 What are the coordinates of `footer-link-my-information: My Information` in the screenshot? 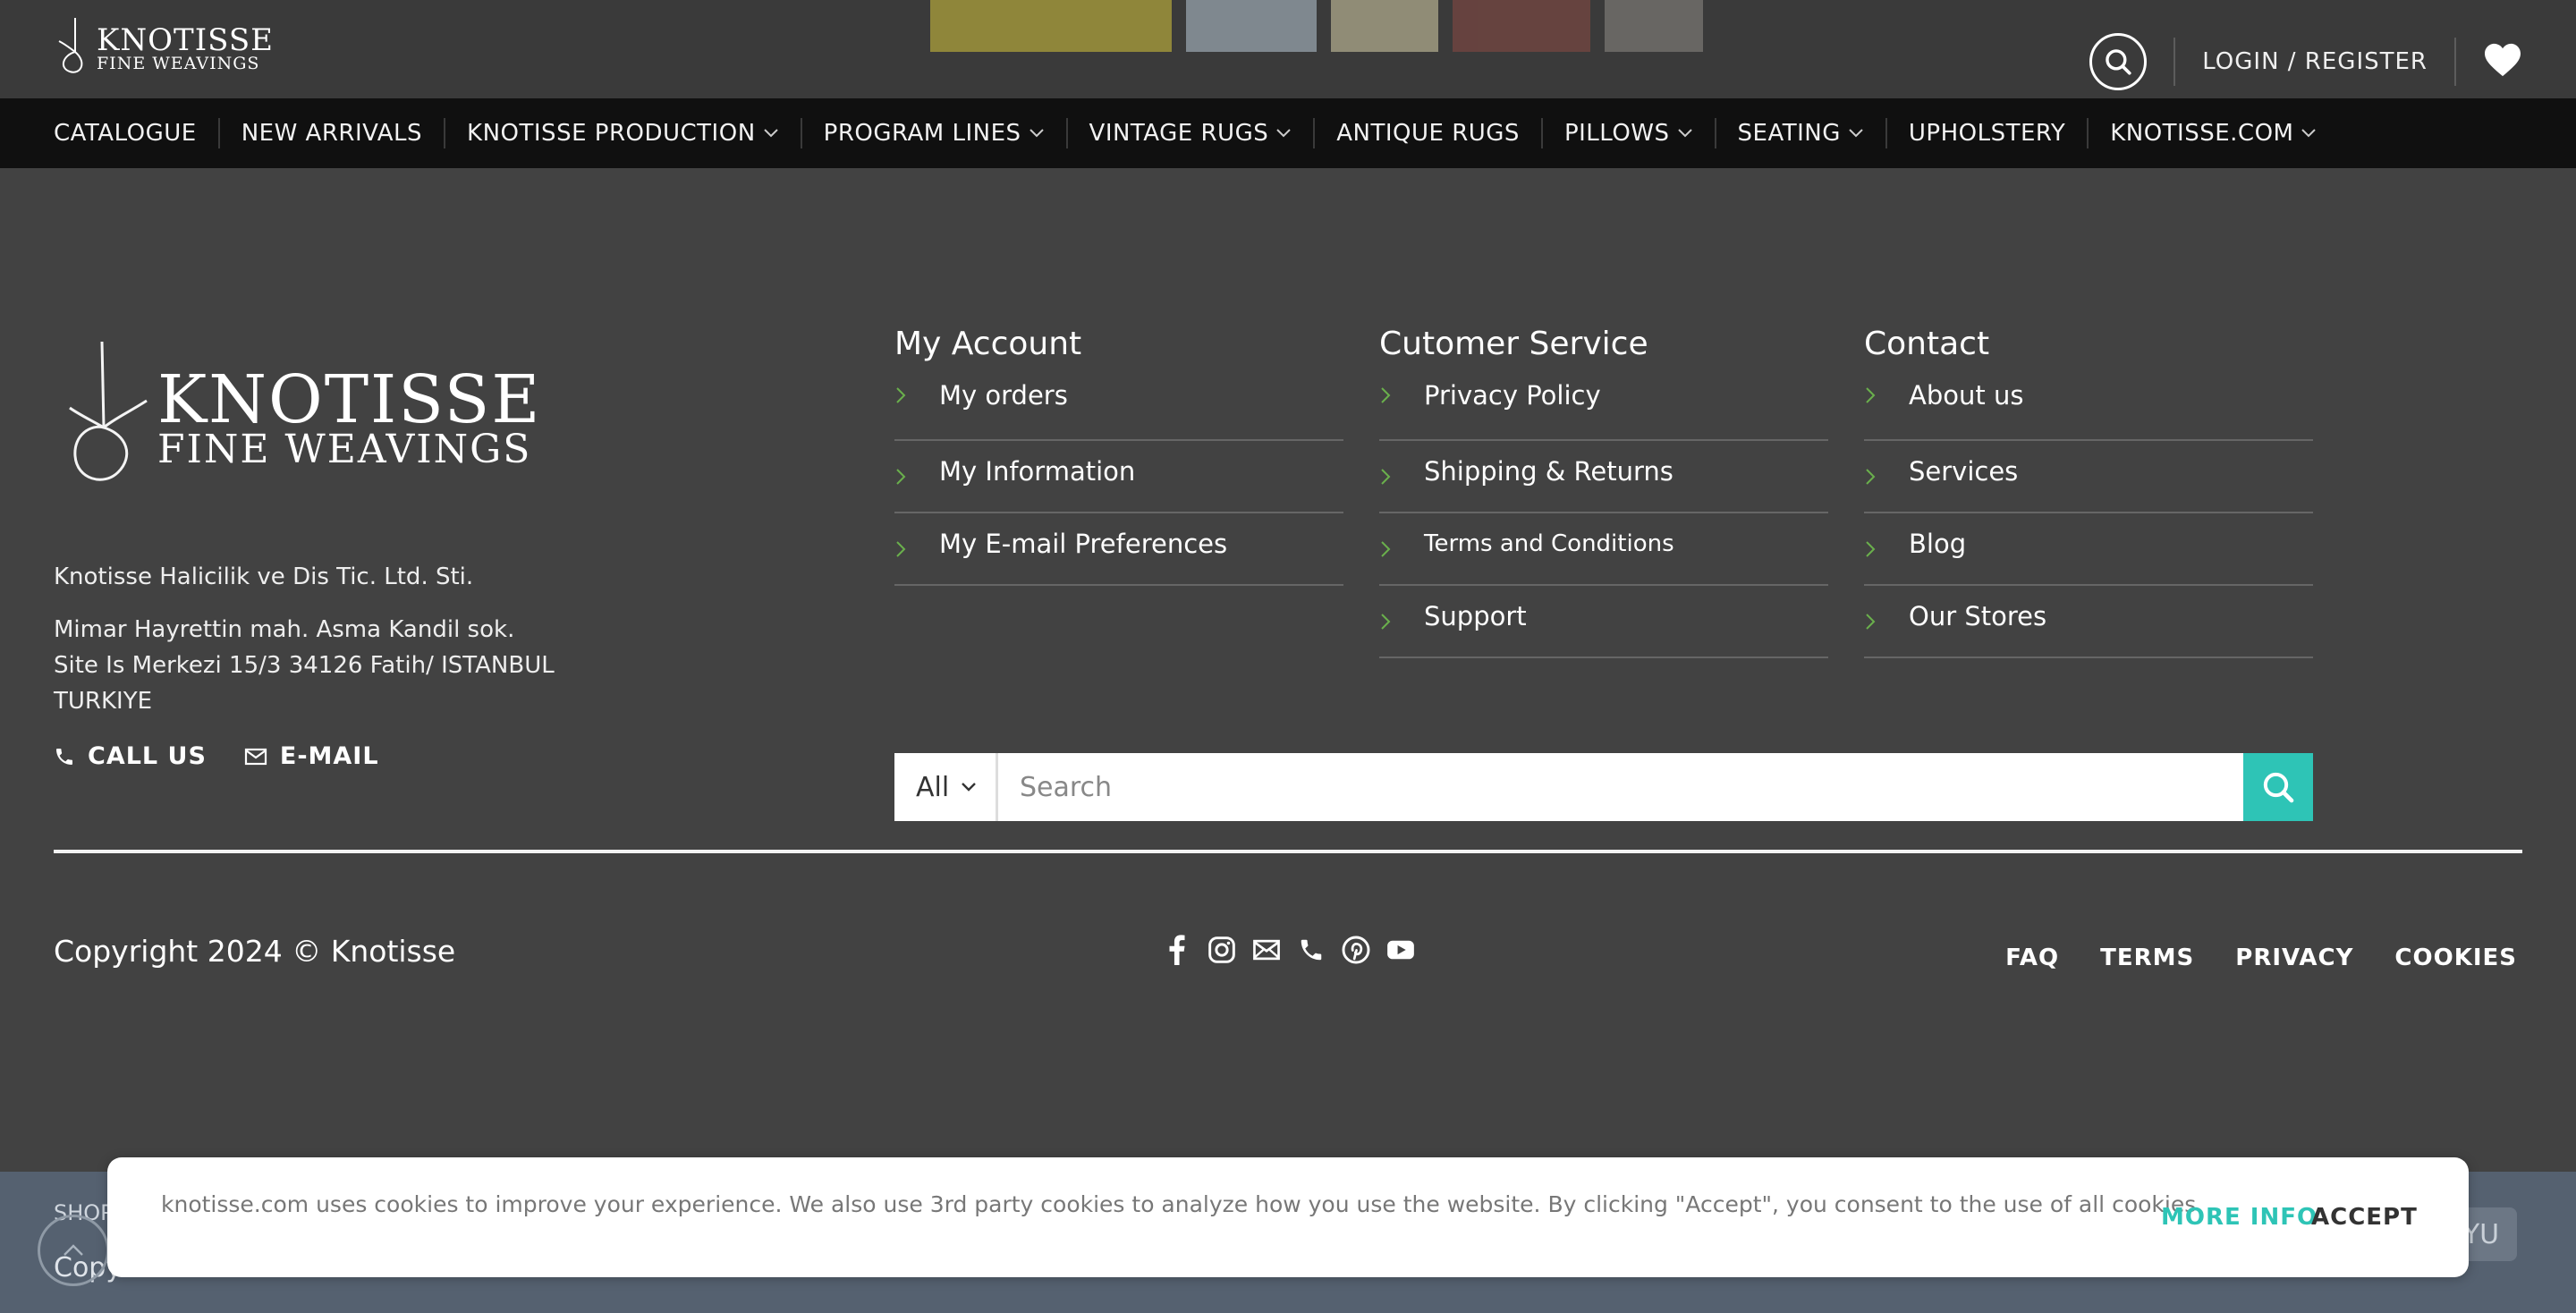 It's located at (1118, 477).